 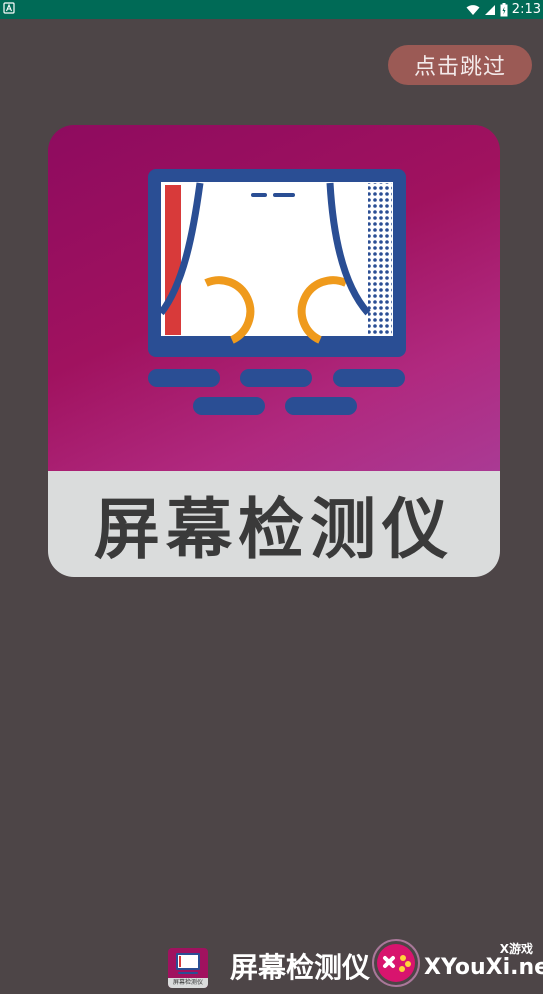 I want to click on logo-title-panel: 屏幕检测仪, so click(x=274, y=524).